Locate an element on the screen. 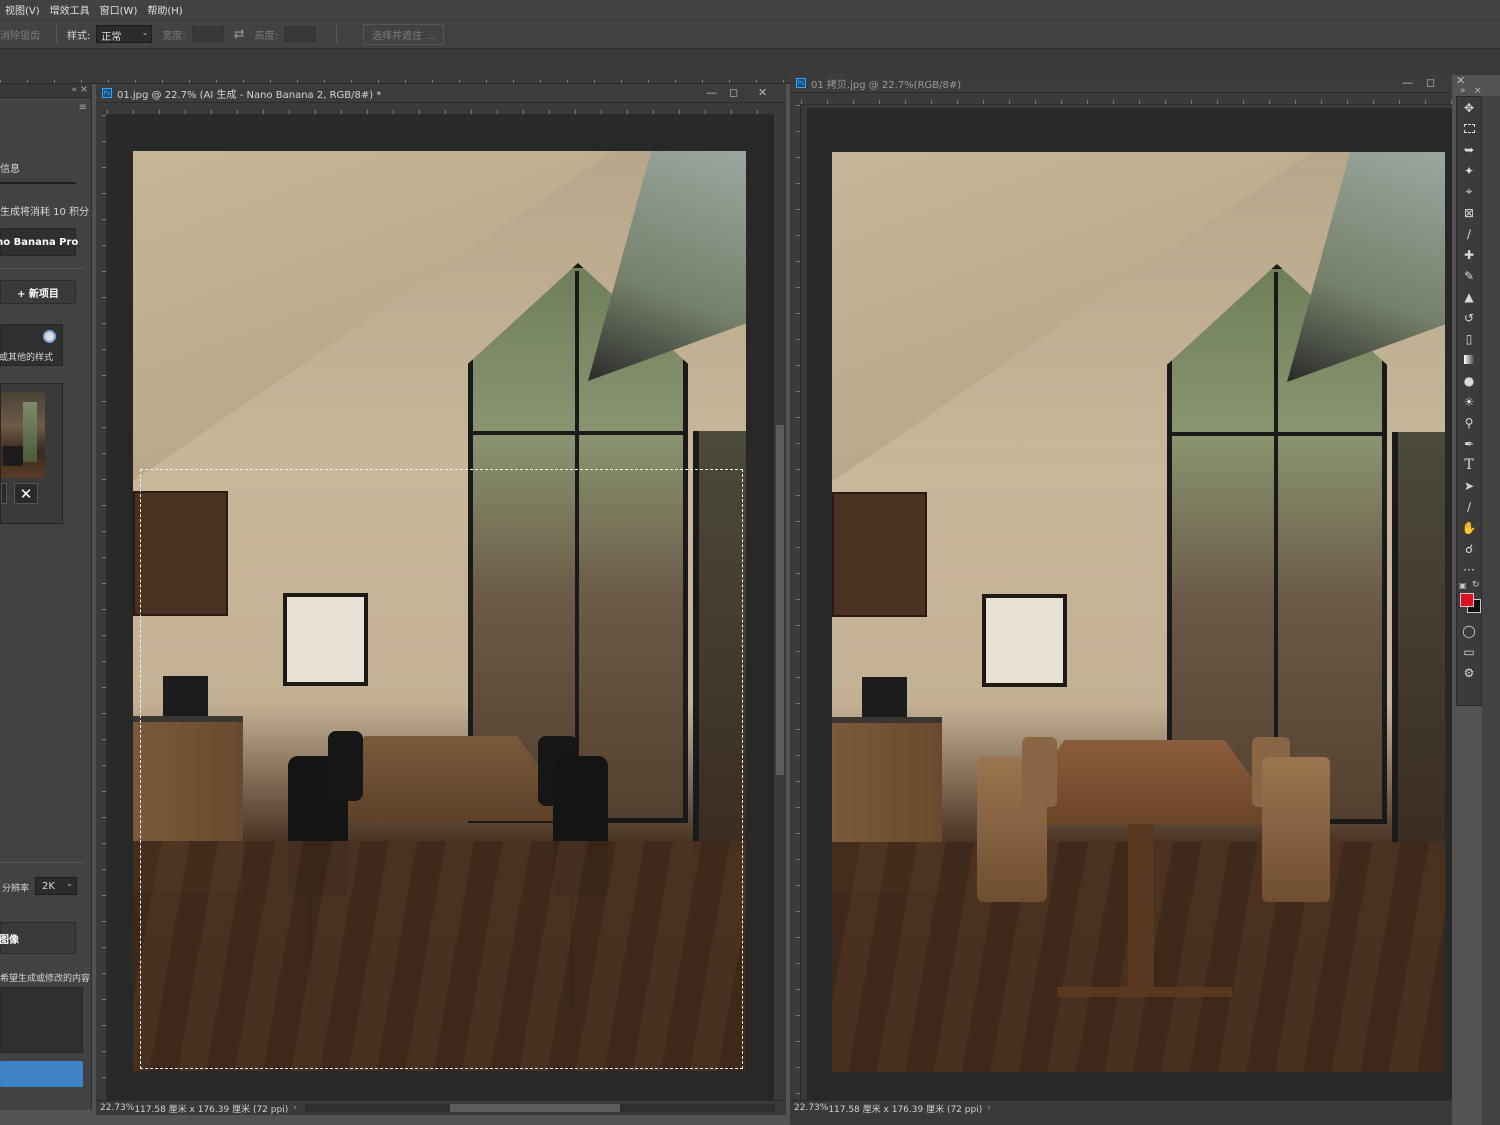 This screenshot has height=1125, width=1500. resolution-select: 2K ⌄ is located at coordinates (56, 886).